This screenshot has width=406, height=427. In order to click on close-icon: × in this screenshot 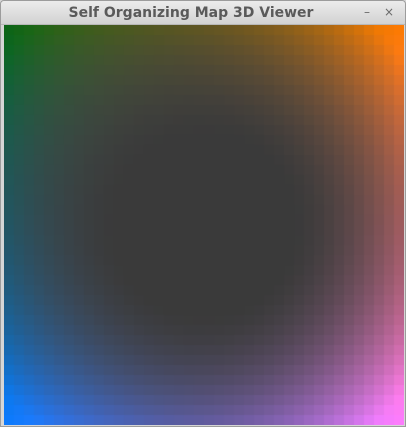, I will do `click(389, 12)`.